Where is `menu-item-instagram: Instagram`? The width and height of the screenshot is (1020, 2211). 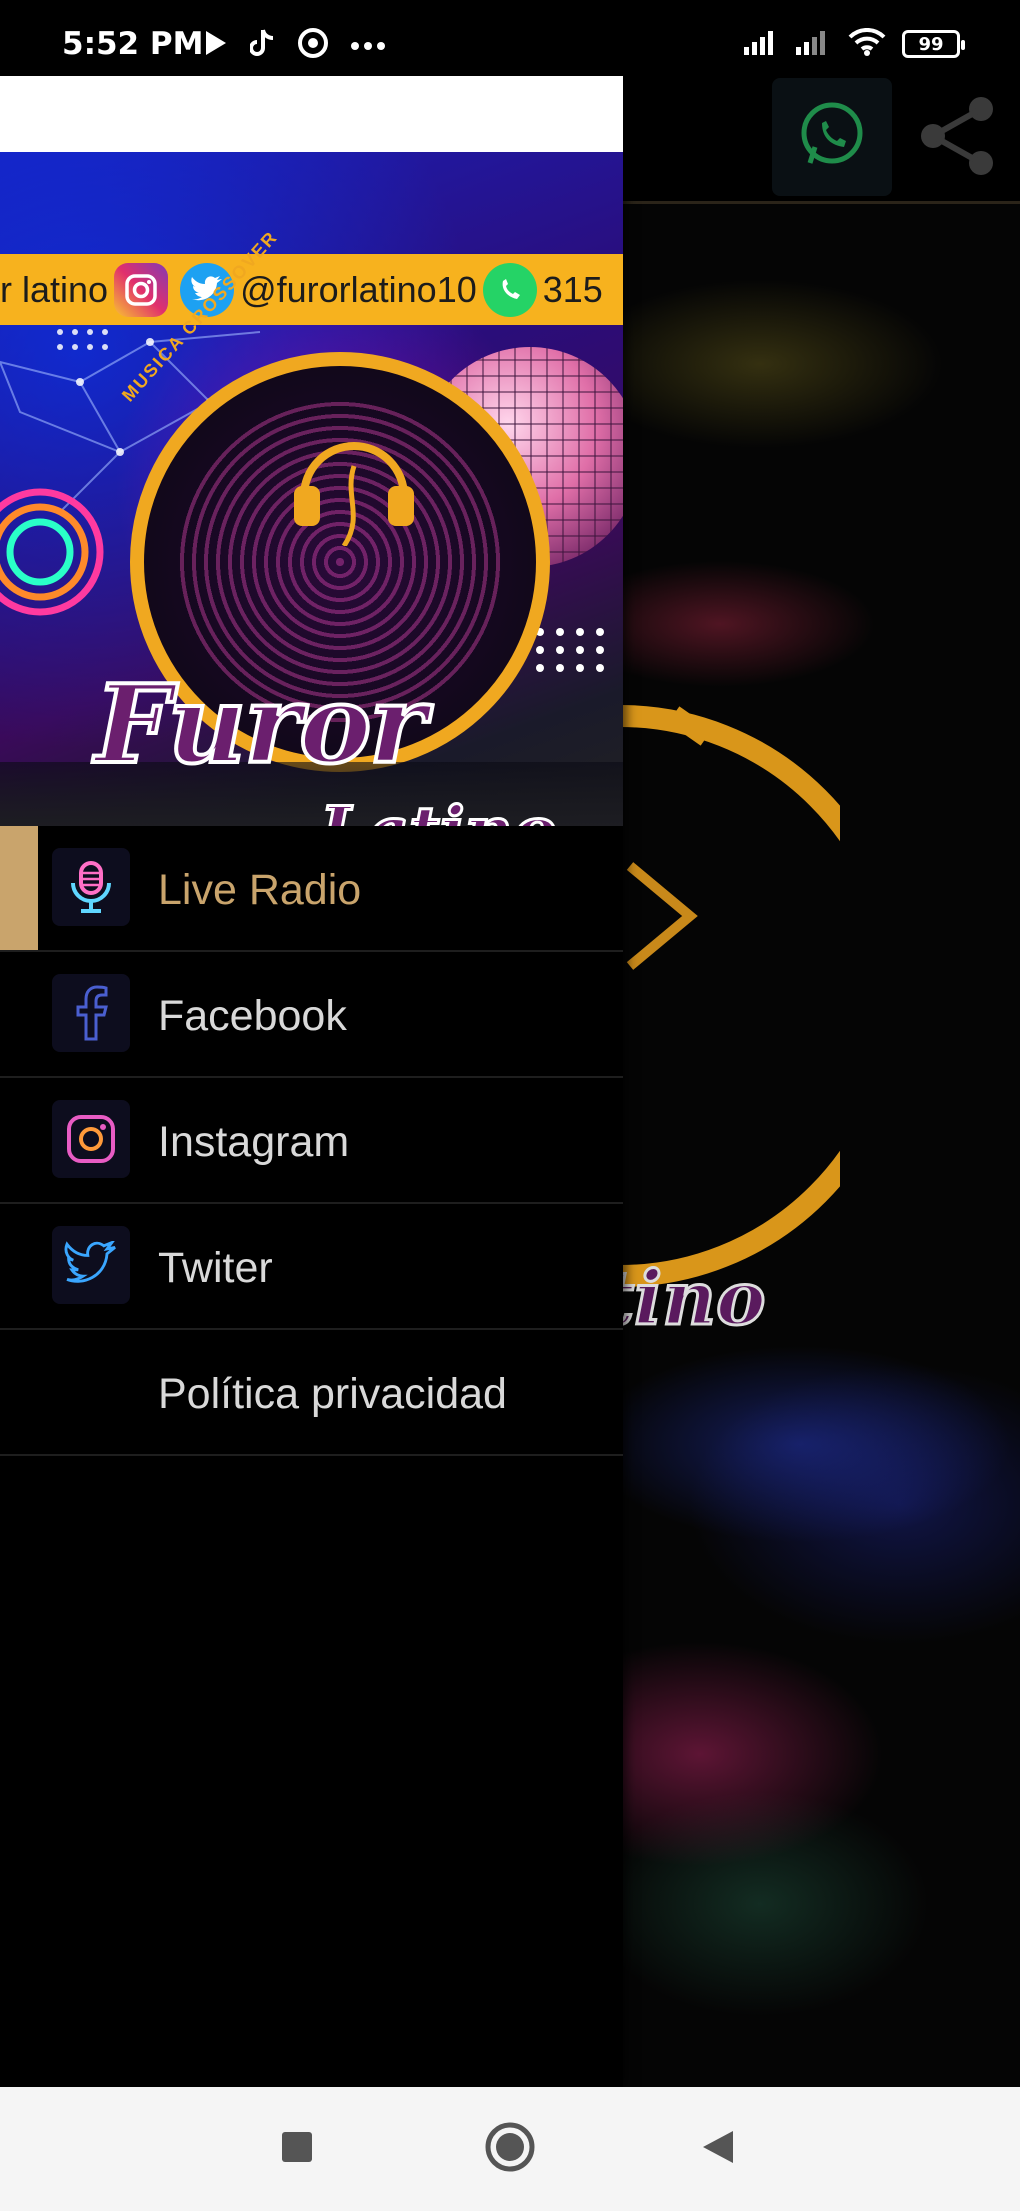 menu-item-instagram: Instagram is located at coordinates (311, 1141).